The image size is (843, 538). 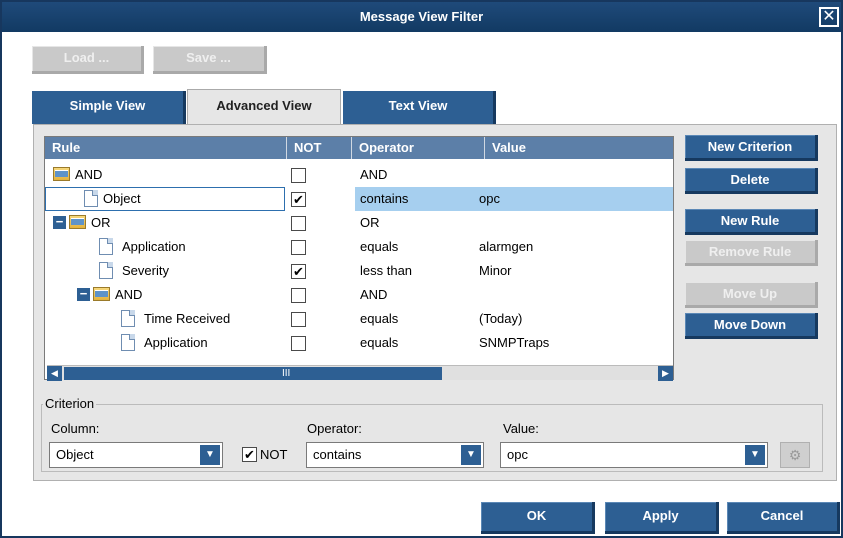 What do you see at coordinates (101, 222) in the screenshot?
I see `rule-label: OR` at bounding box center [101, 222].